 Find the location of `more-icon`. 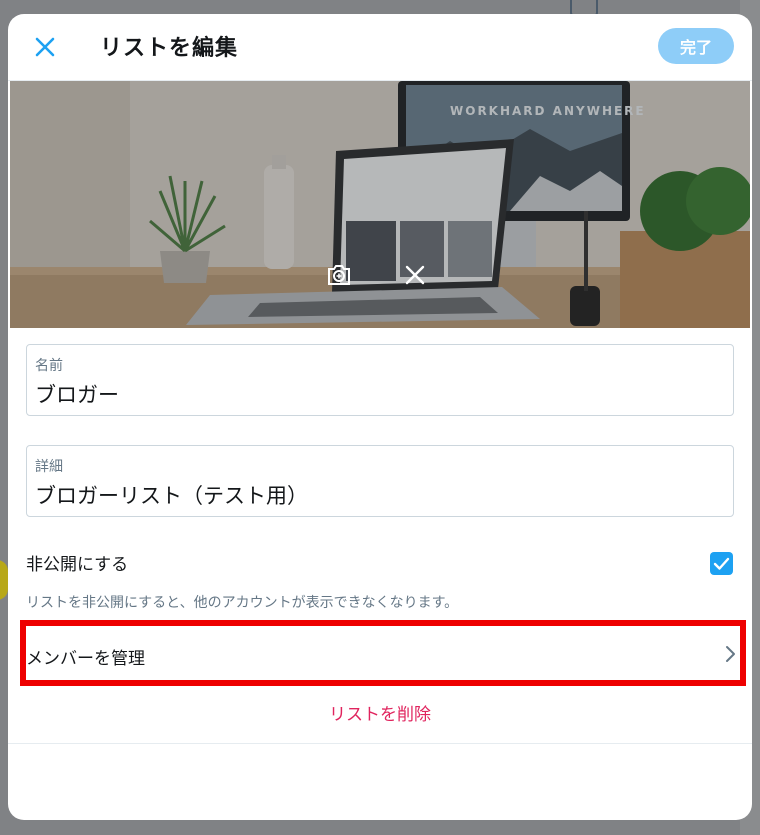

more-icon is located at coordinates (632, 4).